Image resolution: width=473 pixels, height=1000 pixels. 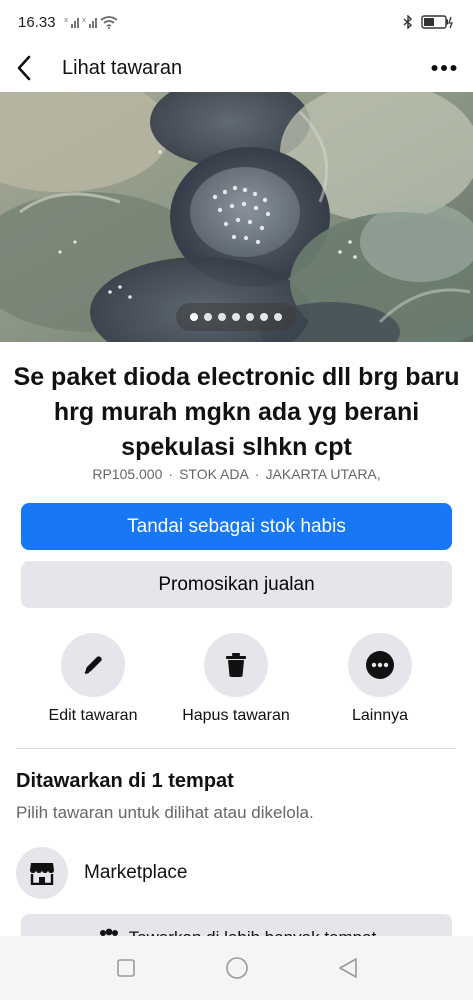 I want to click on app-bar: Lihat tawaran, so click(x=236, y=68).